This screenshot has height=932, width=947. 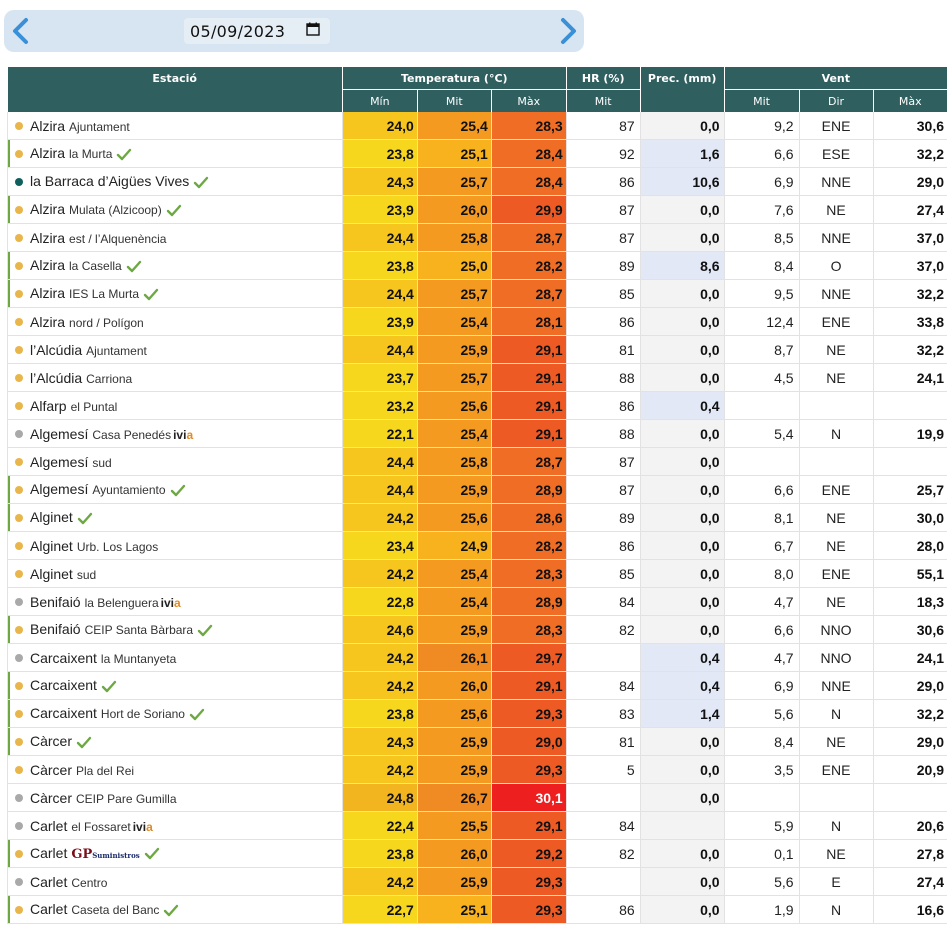 I want to click on station-cell: Algemesí sud, so click(x=175, y=461).